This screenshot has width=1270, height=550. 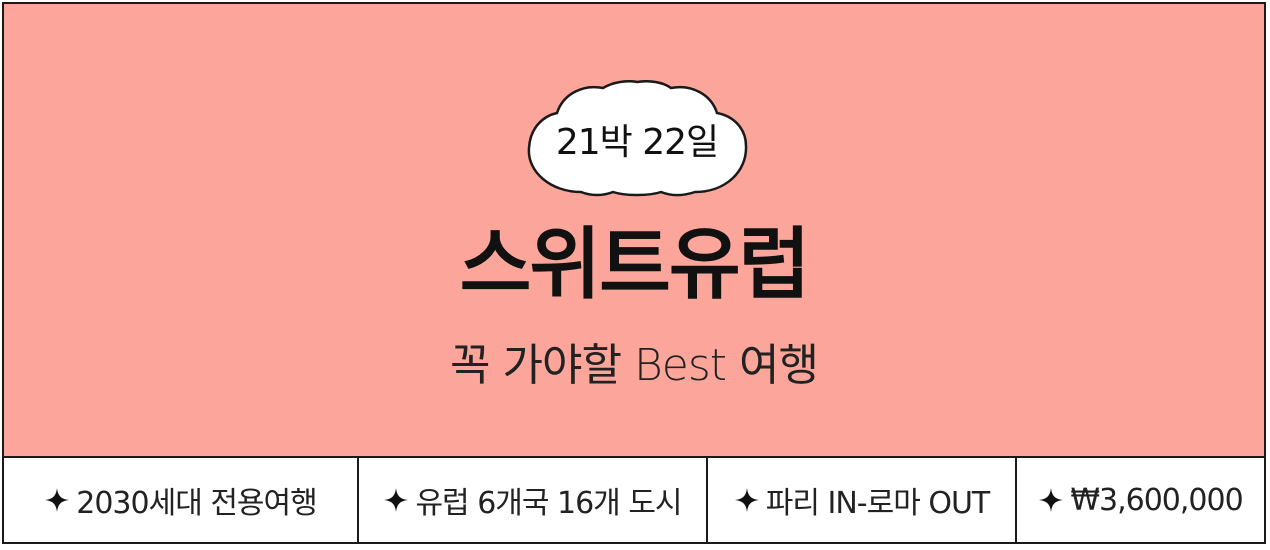 What do you see at coordinates (635, 265) in the screenshot?
I see `page-title: 스위트유럽` at bounding box center [635, 265].